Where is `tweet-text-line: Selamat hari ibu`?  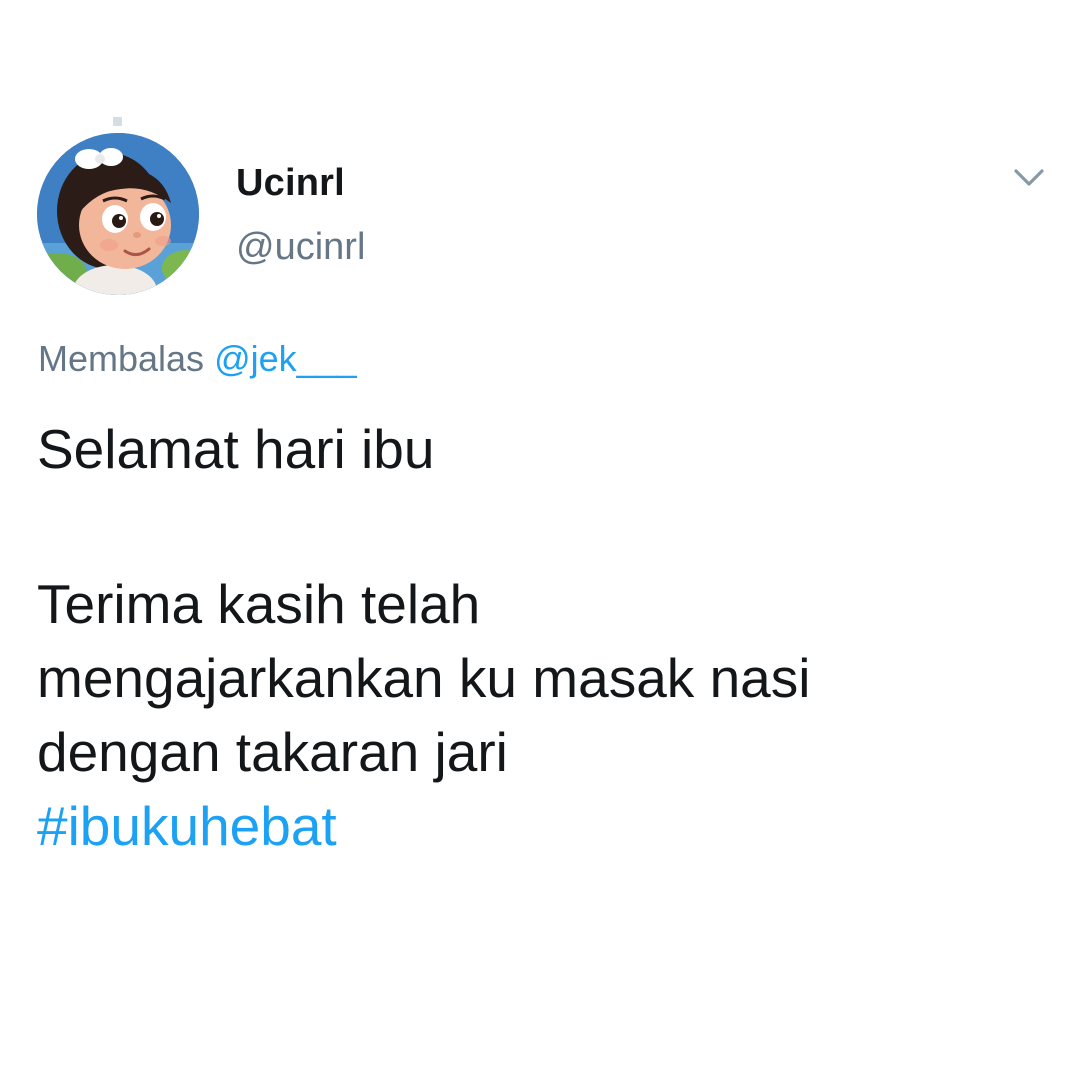
tweet-text-line: Selamat hari ibu is located at coordinates (236, 449).